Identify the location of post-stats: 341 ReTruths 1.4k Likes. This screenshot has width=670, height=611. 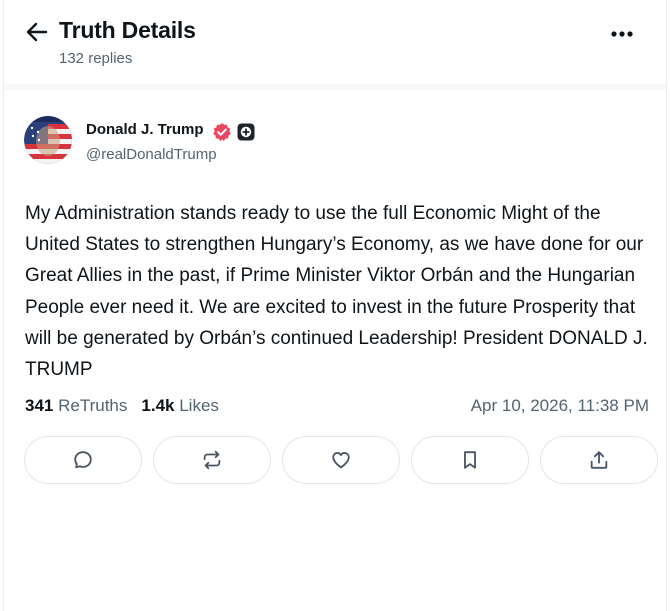
(122, 406).